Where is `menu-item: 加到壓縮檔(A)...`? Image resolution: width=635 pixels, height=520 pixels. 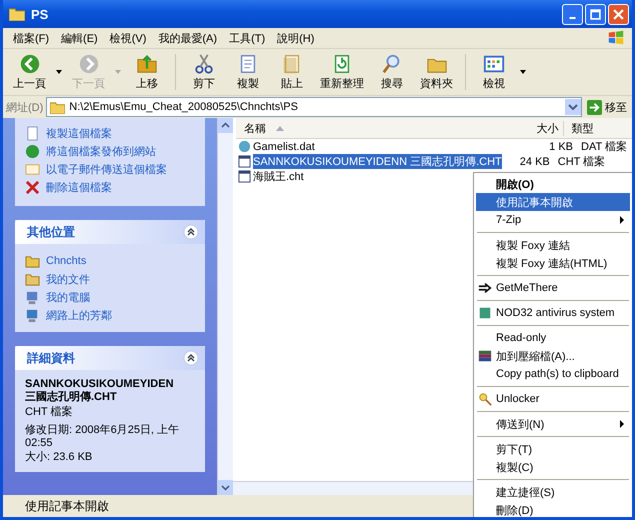
menu-item: 加到壓縮檔(A)... is located at coordinates (553, 356).